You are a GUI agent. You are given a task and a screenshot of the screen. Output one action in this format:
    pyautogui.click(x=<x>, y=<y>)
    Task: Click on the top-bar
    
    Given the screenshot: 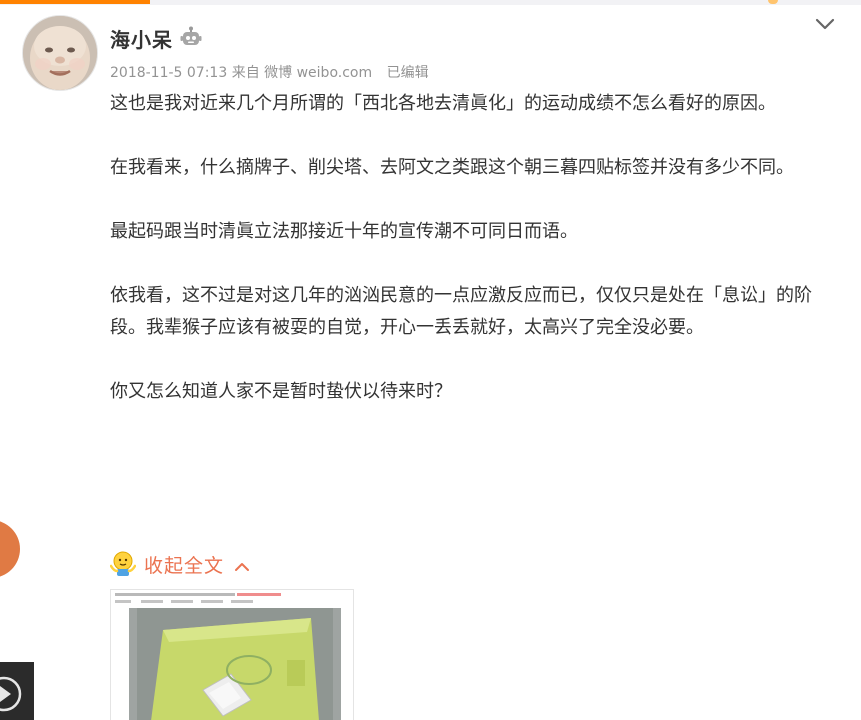 What is the action you would take?
    pyautogui.click(x=430, y=2)
    